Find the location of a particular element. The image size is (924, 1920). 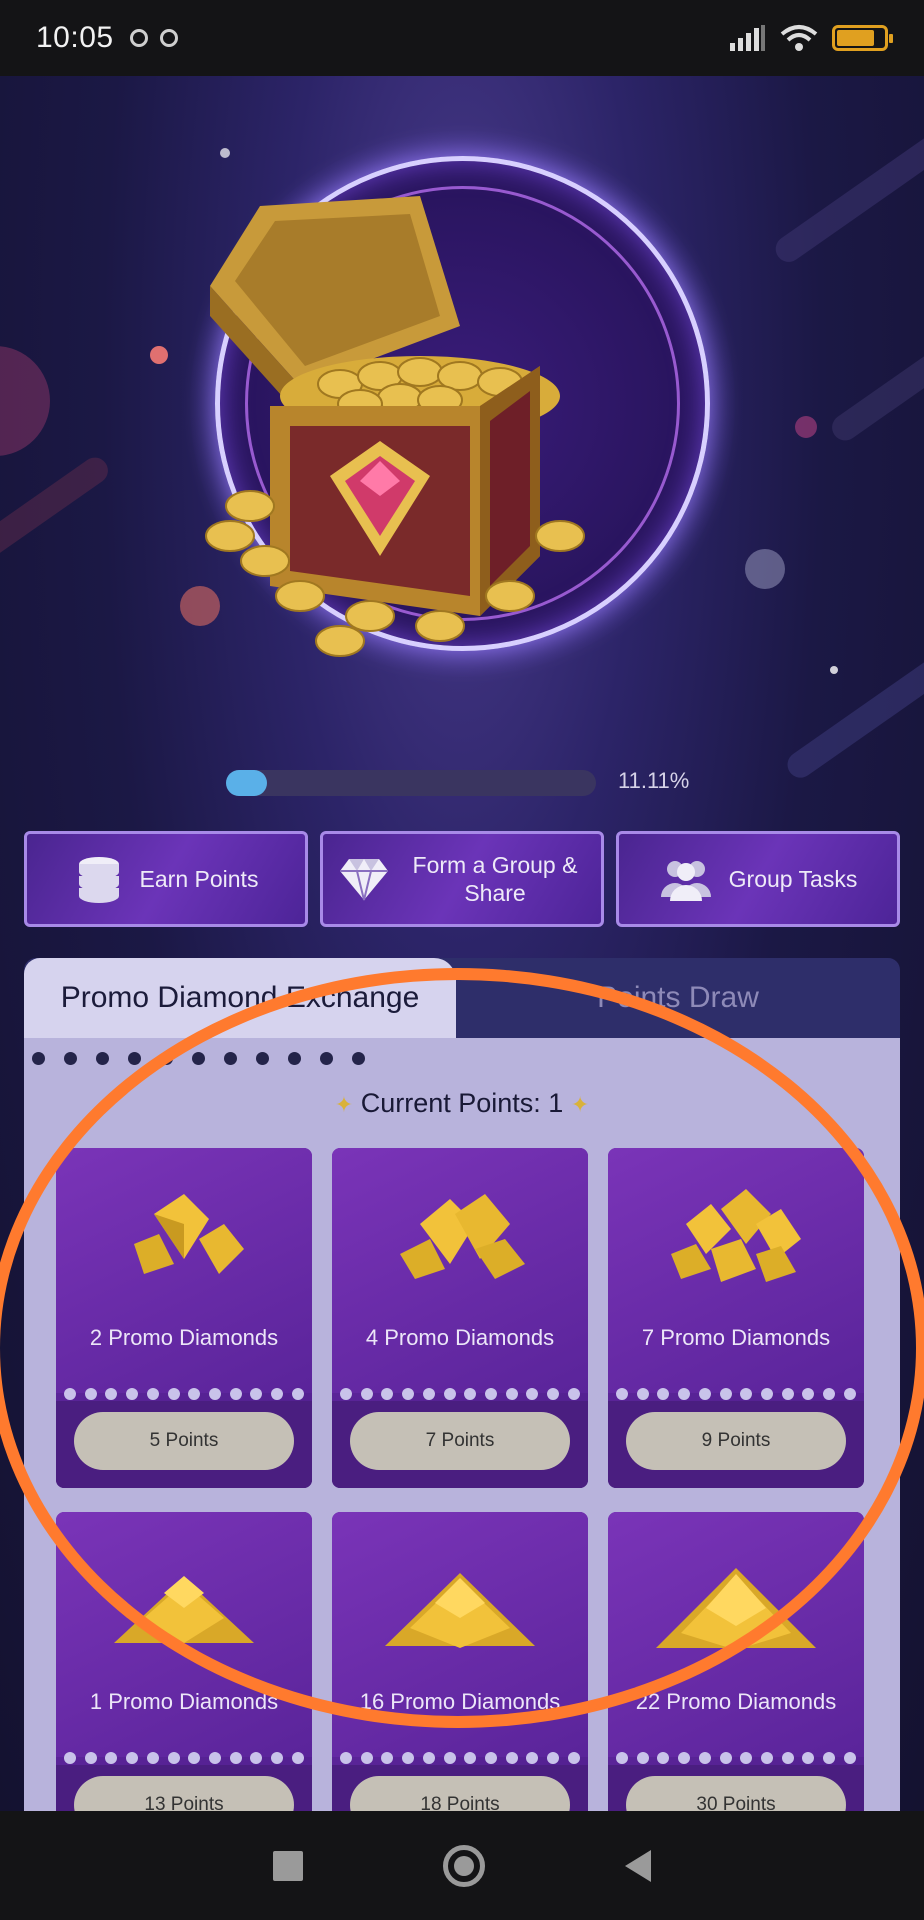

tab-promo-diamond-exchange: Promo Diamond Exchange is located at coordinates (240, 998).